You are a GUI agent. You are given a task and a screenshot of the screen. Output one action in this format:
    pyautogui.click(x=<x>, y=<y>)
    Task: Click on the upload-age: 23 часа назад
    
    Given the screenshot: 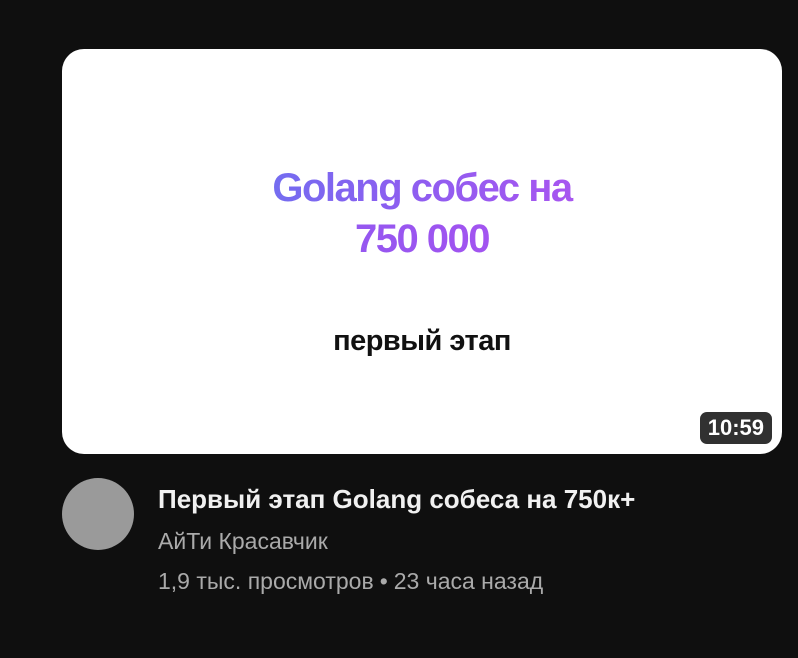 What is the action you would take?
    pyautogui.click(x=468, y=581)
    